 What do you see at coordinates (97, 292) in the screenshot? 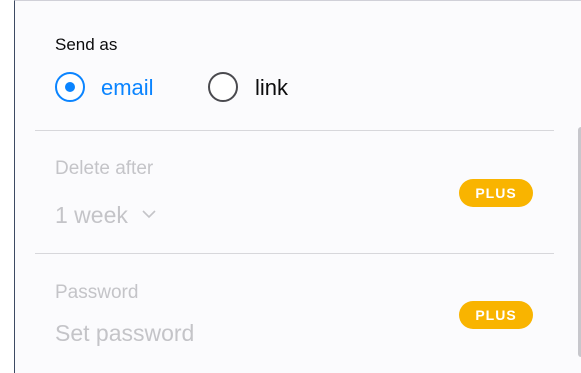
I see `password-label: Password` at bounding box center [97, 292].